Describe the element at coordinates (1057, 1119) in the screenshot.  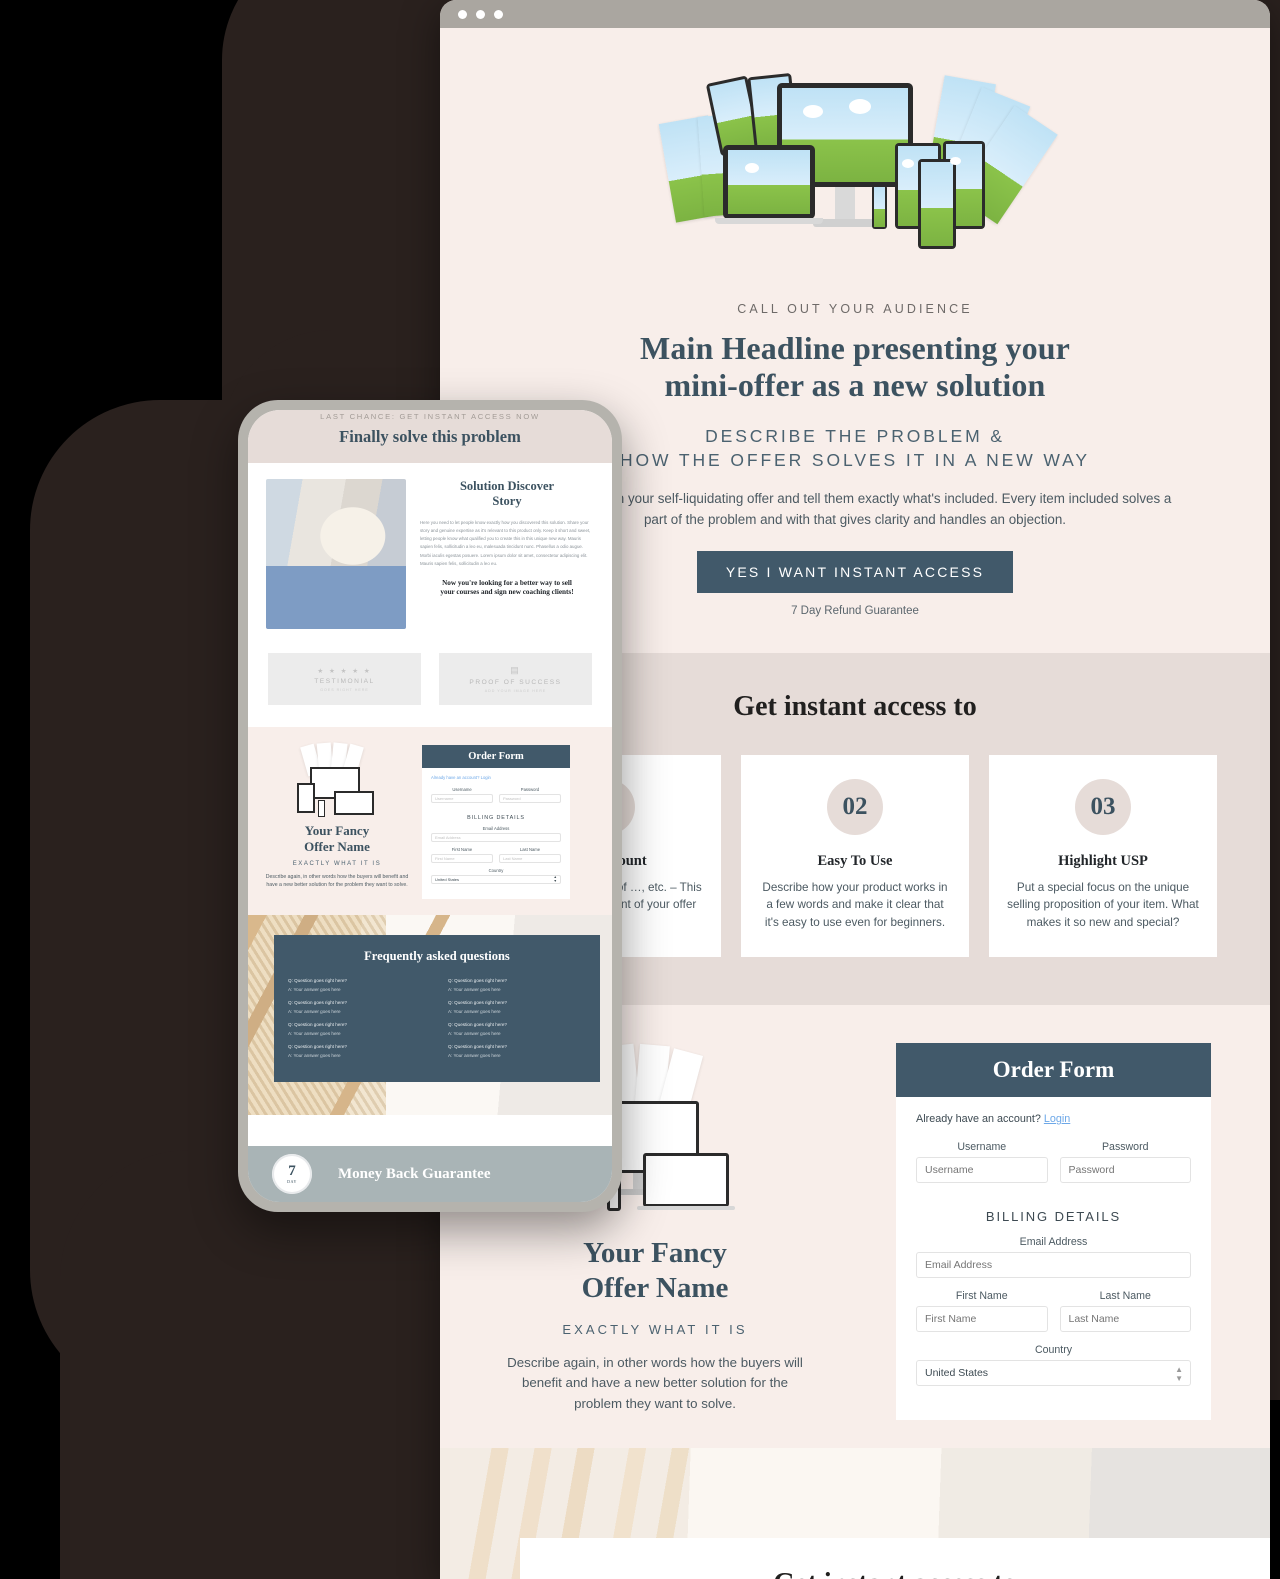
I see `login-link: Login` at that location.